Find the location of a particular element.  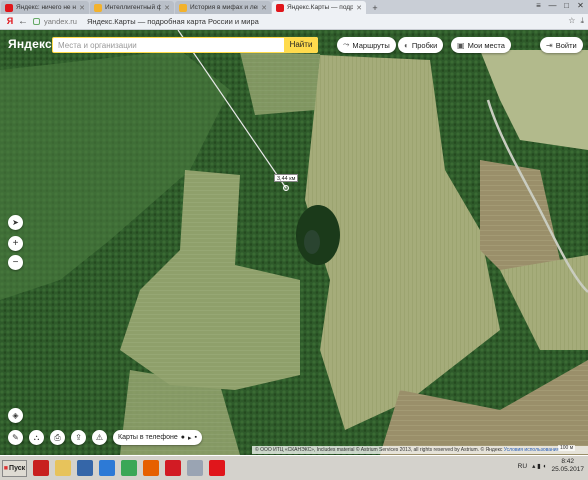

routes-button: ⤳ Маршруты is located at coordinates (366, 45).